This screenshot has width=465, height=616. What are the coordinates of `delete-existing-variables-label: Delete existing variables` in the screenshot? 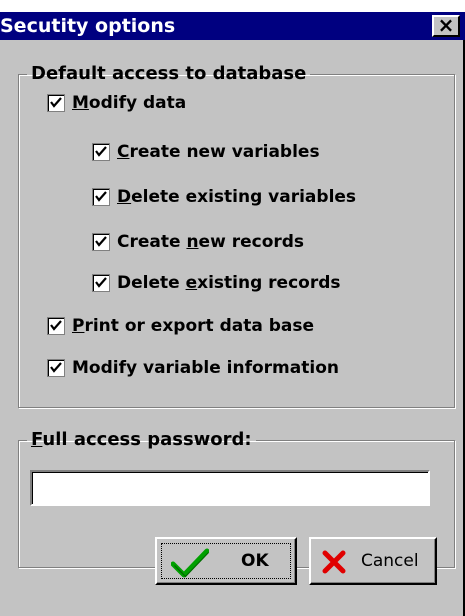 It's located at (237, 197).